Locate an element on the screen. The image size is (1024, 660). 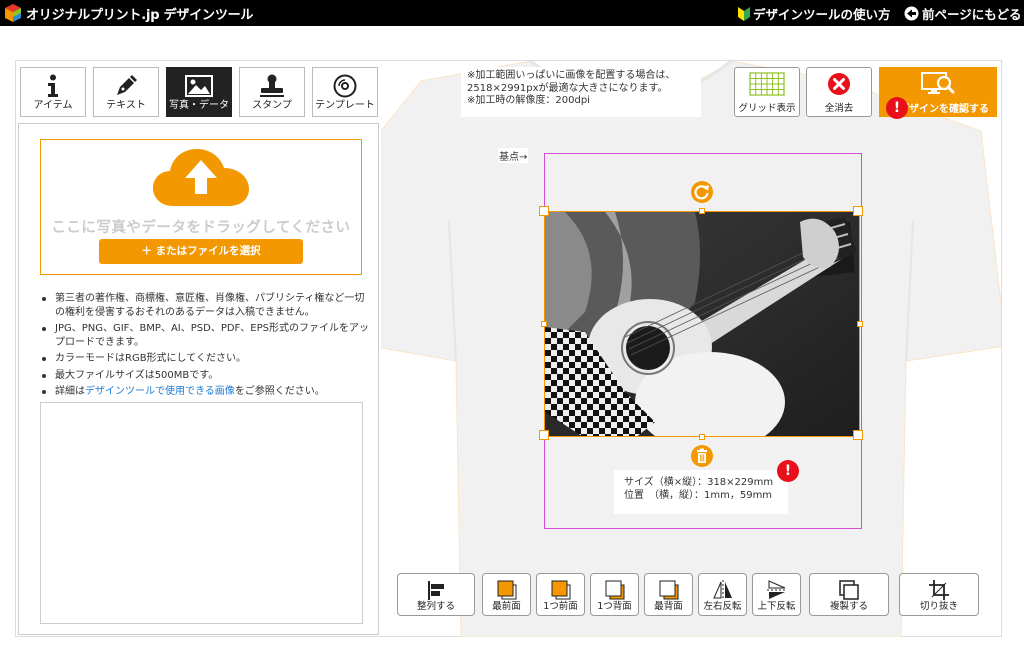
site-name: オリジナルプリント.jp デザインツール is located at coordinates (140, 15).